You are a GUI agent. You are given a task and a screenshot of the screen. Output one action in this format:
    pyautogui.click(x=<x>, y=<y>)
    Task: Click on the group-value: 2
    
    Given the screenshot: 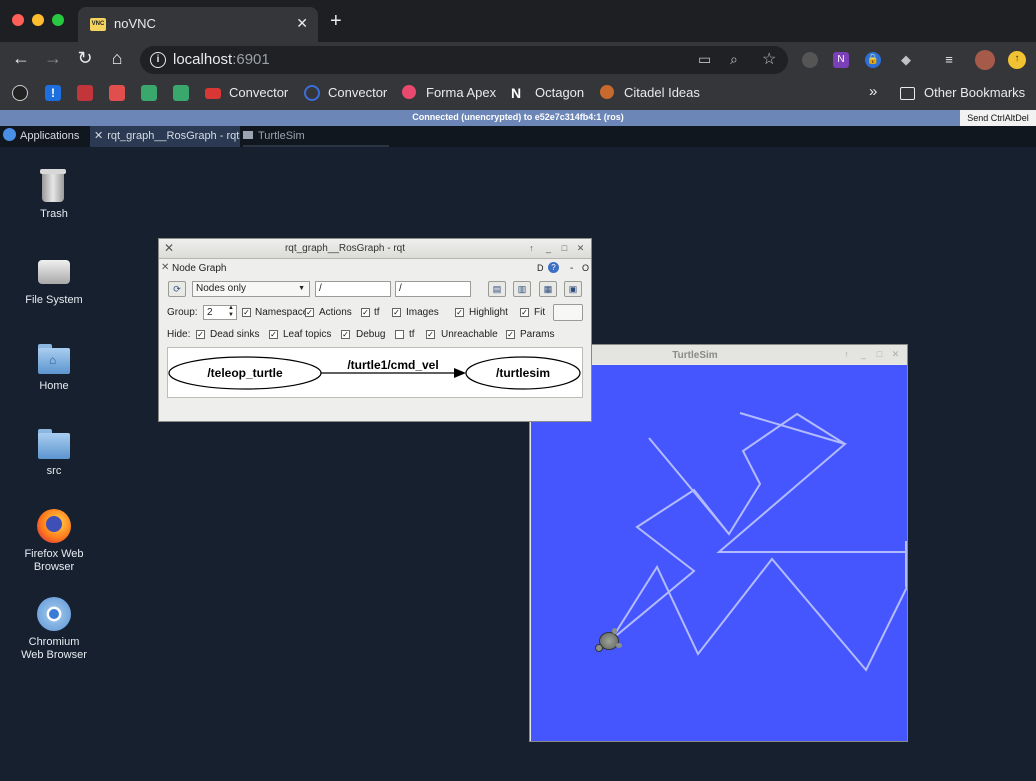 What is the action you would take?
    pyautogui.click(x=210, y=312)
    